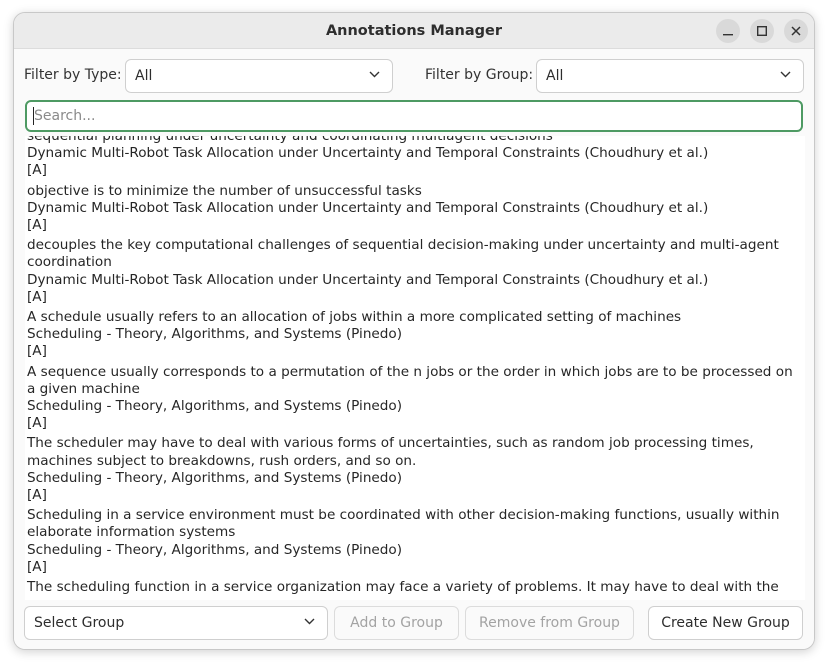 This screenshot has width=828, height=666. What do you see at coordinates (479, 75) in the screenshot?
I see `filter-group-label: Filter by Group:` at bounding box center [479, 75].